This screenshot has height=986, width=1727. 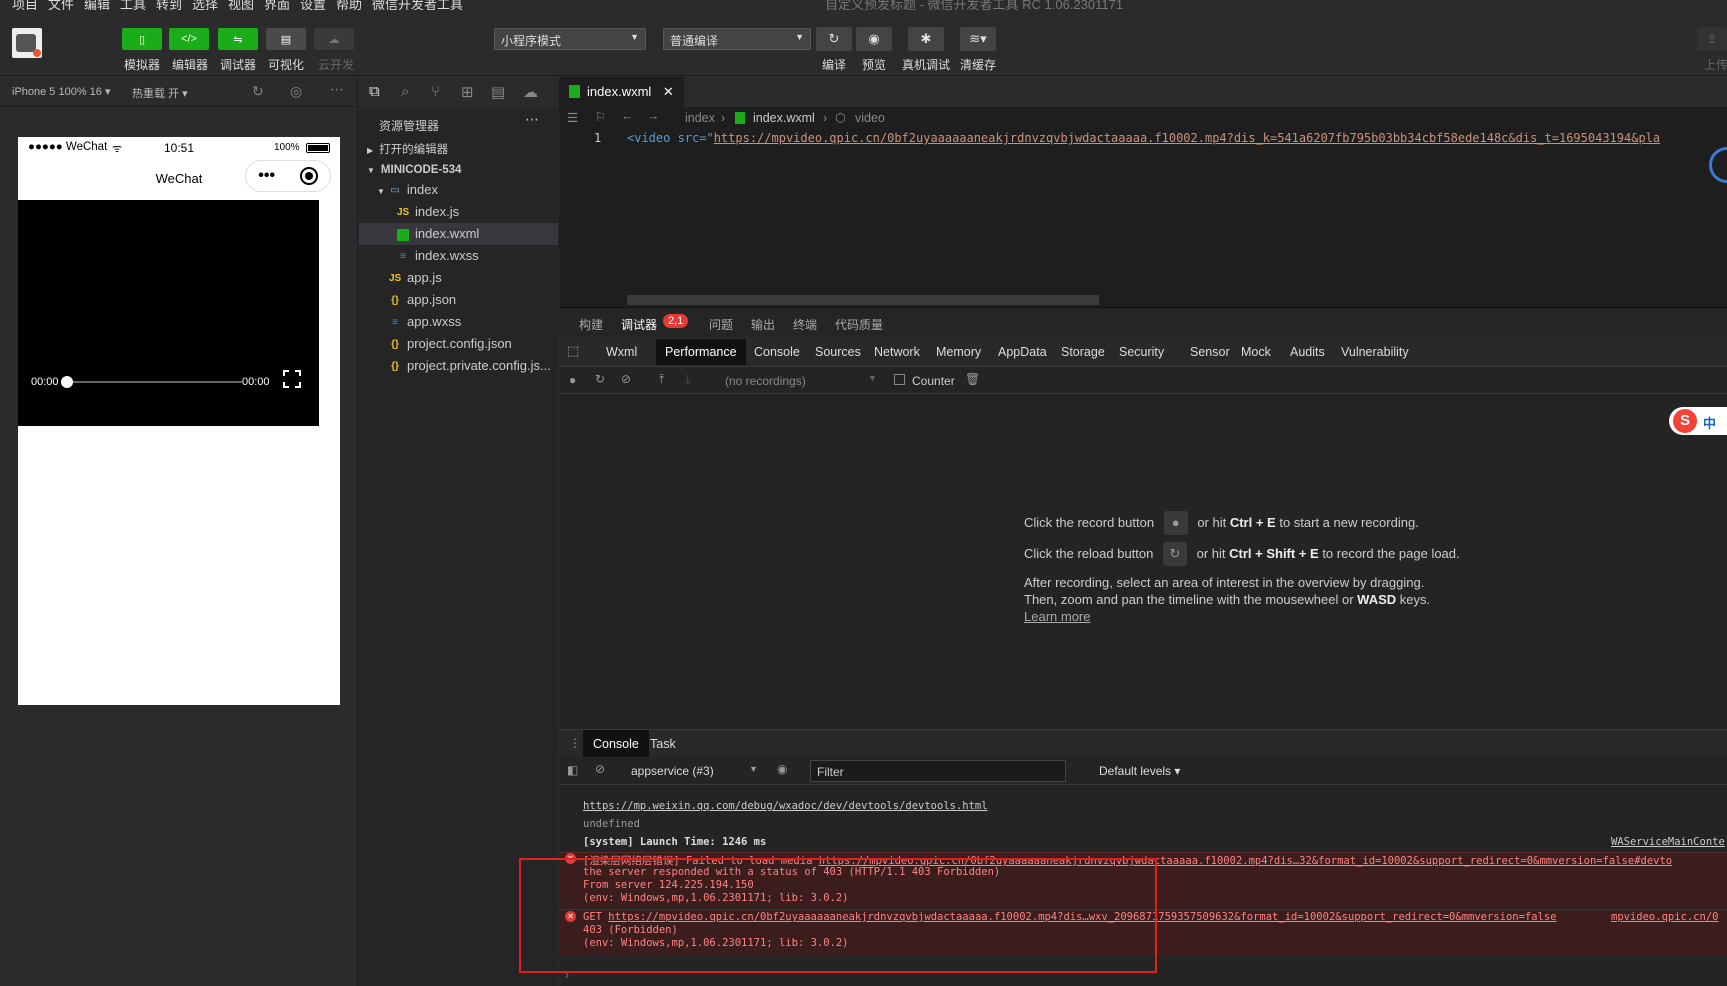 What do you see at coordinates (458, 212) in the screenshot?
I see `file-tree-item: JS index.js` at bounding box center [458, 212].